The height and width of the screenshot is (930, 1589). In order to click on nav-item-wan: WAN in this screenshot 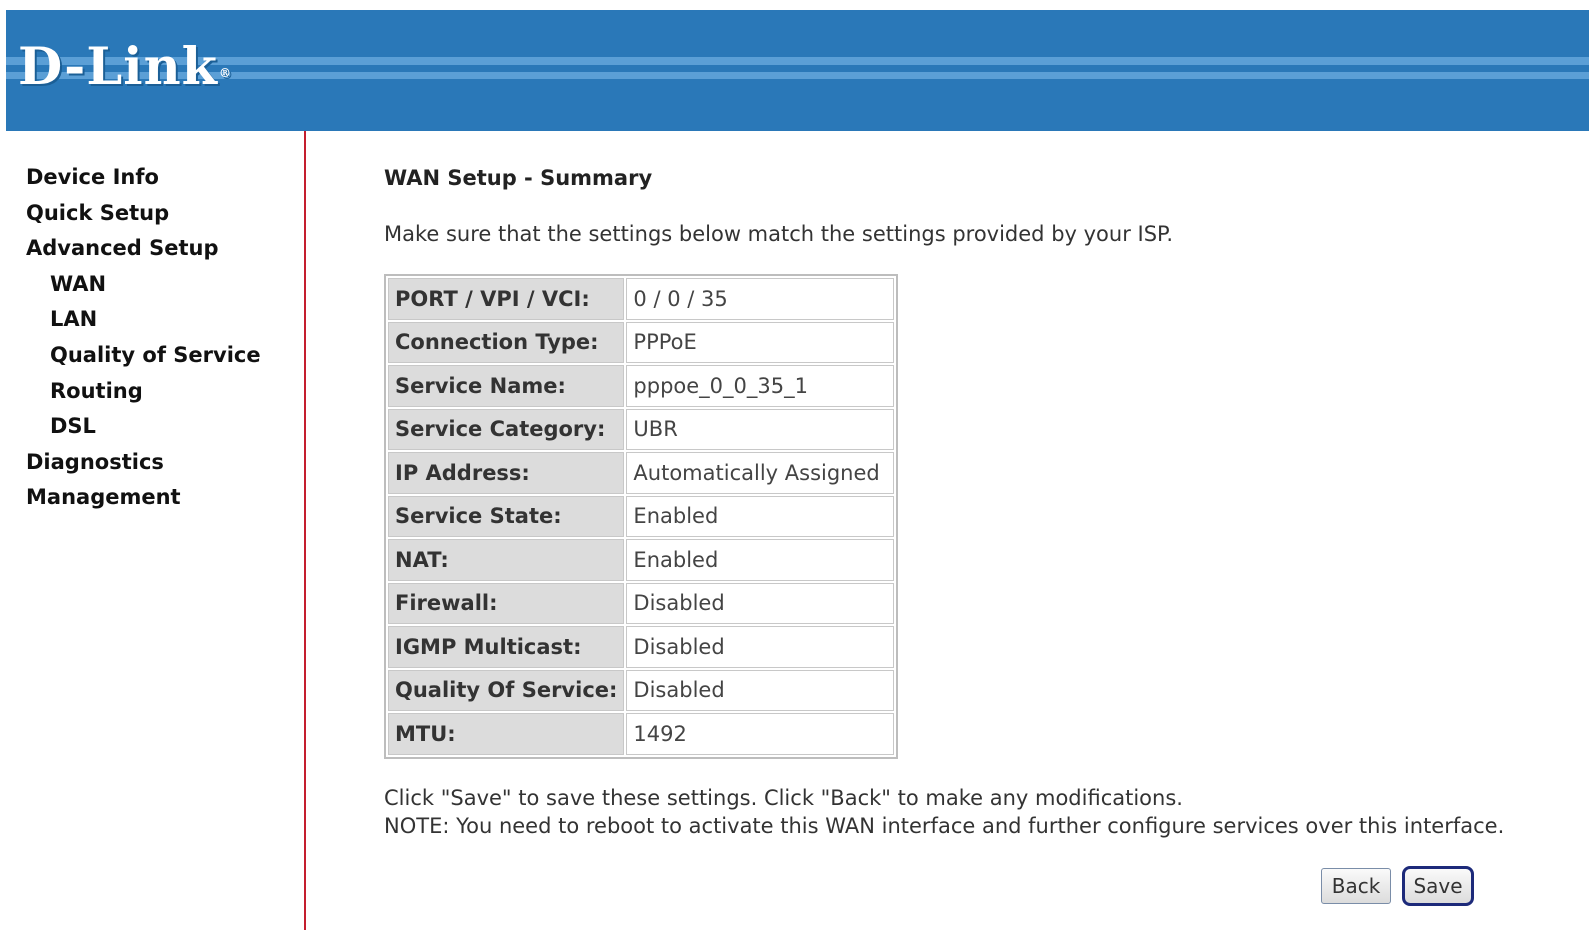, I will do `click(143, 285)`.